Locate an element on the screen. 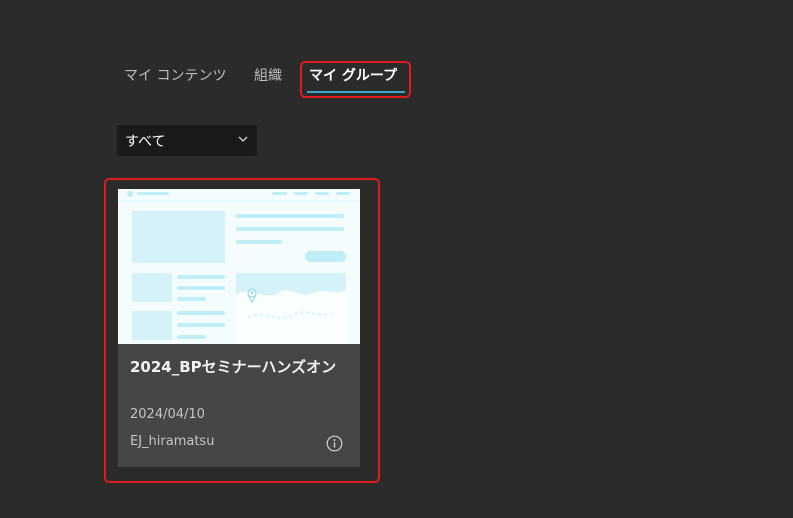 The height and width of the screenshot is (518, 793). info-icon is located at coordinates (334, 443).